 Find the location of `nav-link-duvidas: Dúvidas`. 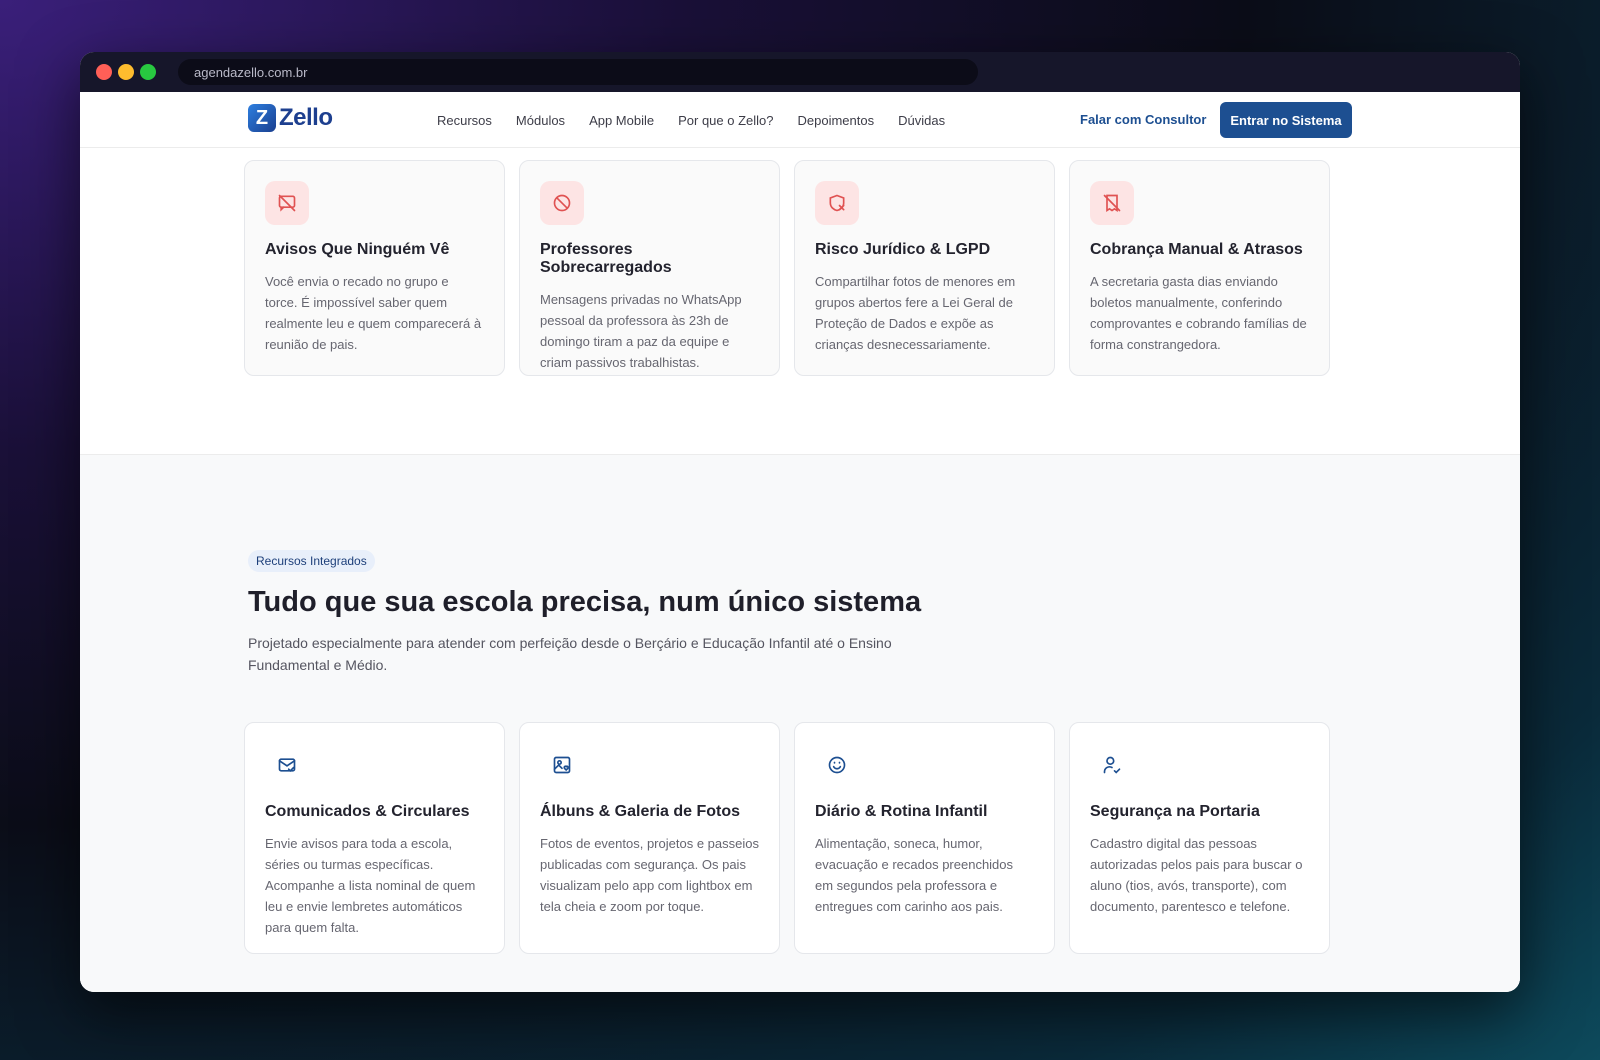

nav-link-duvidas: Dúvidas is located at coordinates (921, 120).